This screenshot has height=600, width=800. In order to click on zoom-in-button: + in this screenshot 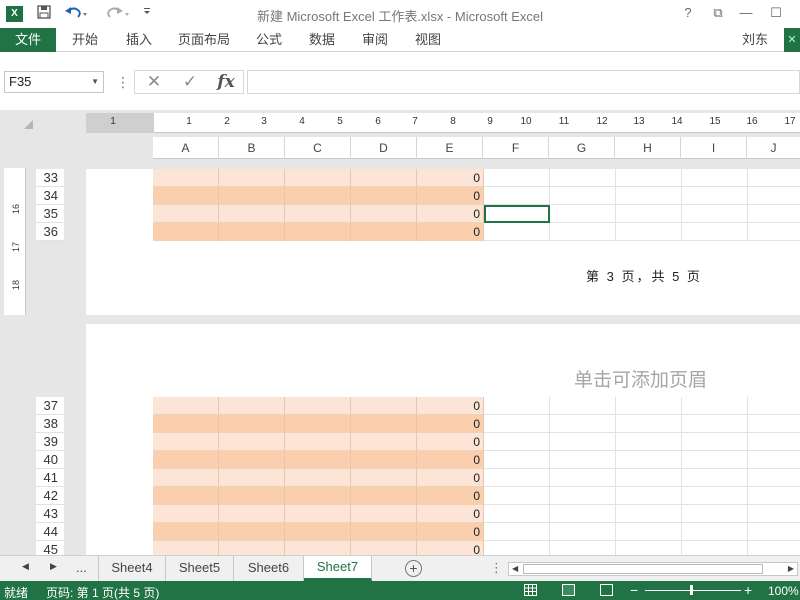, I will do `click(748, 590)`.